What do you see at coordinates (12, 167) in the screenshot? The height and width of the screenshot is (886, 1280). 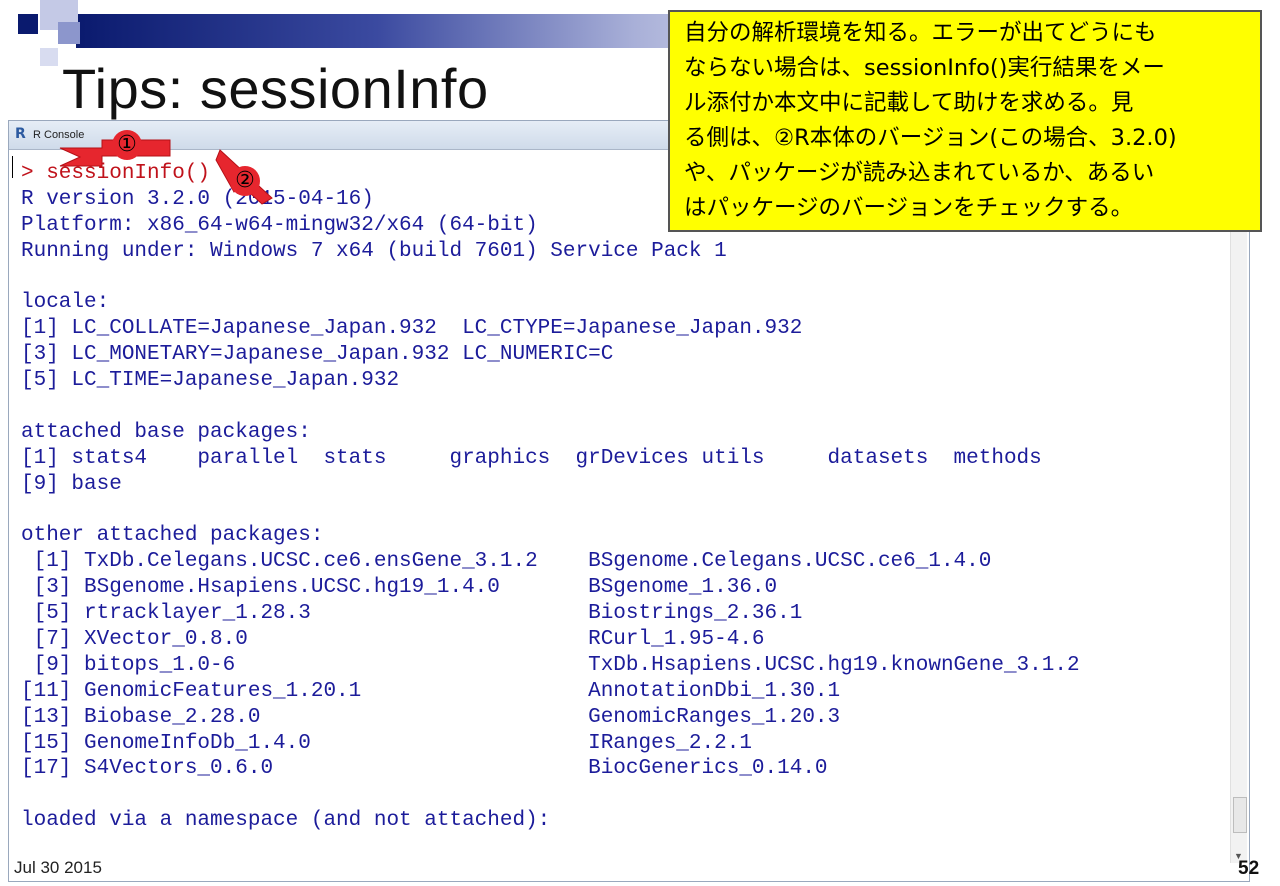 I see `text-cursor` at bounding box center [12, 167].